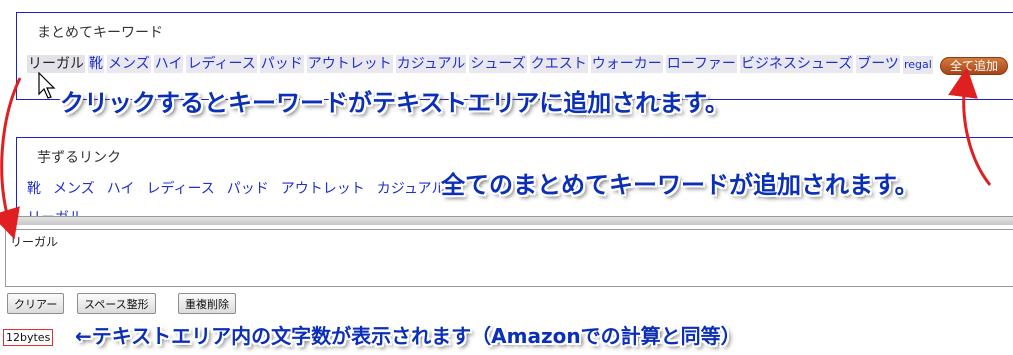  I want to click on arrow-to-textarea, so click(11, 158).